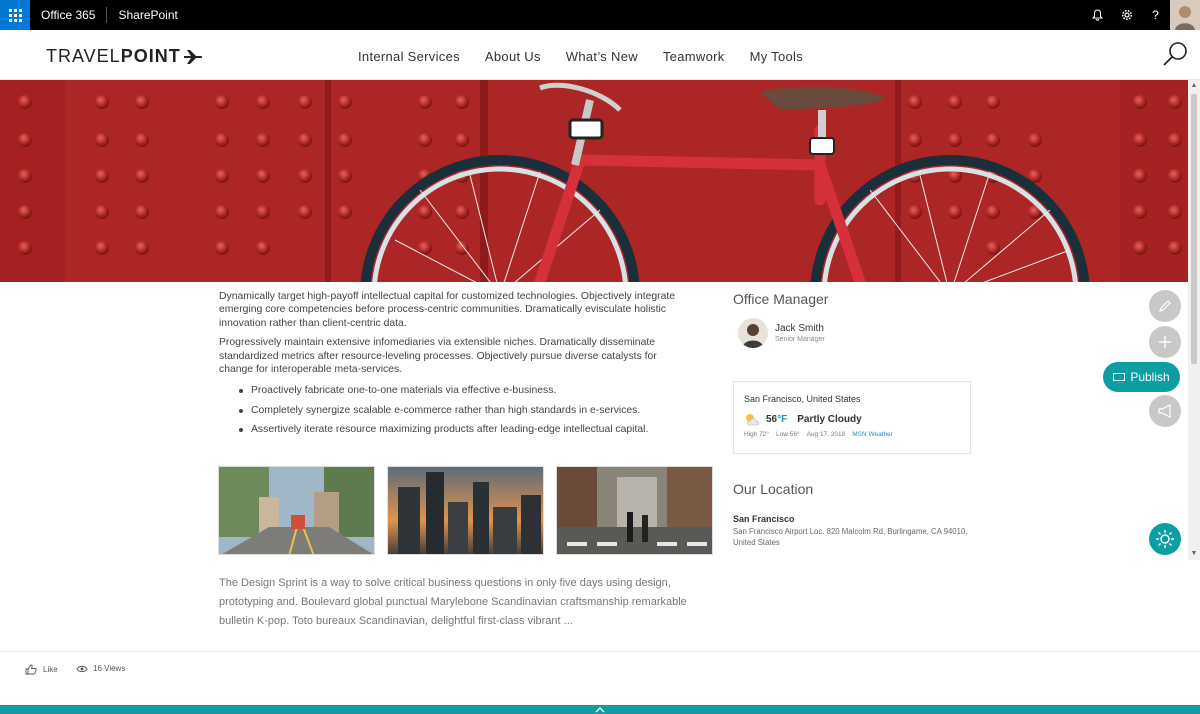  Describe the element at coordinates (192, 56) in the screenshot. I see `airplane-icon` at that location.